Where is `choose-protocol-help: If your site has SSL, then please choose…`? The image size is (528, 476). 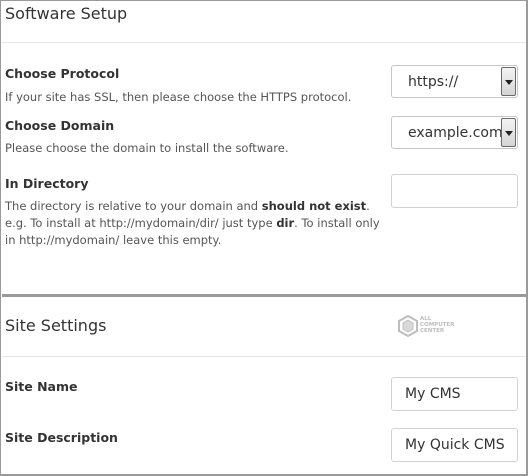 choose-protocol-help: If your site has SSL, then please choose… is located at coordinates (178, 97).